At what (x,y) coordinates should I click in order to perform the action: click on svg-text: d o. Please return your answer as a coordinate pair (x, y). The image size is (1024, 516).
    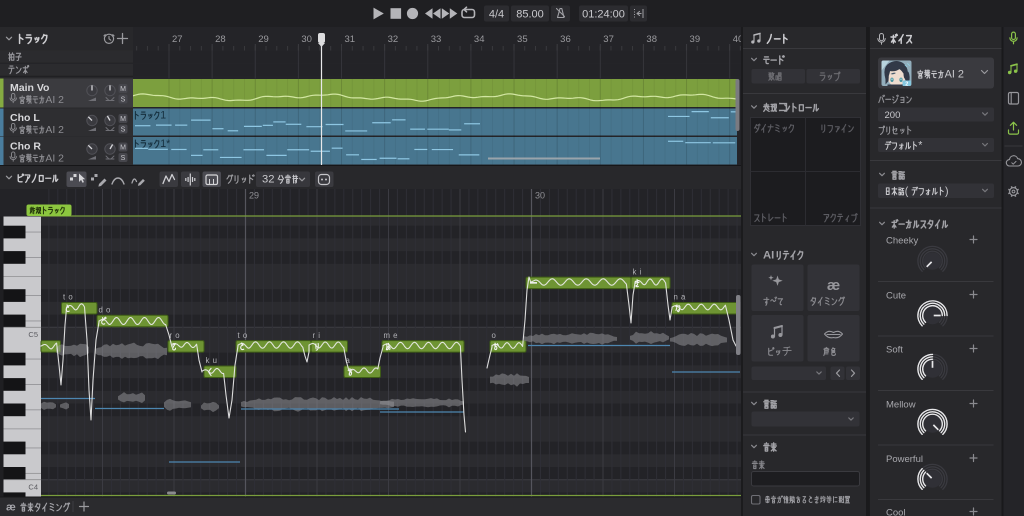
    Looking at the image, I should click on (105, 309).